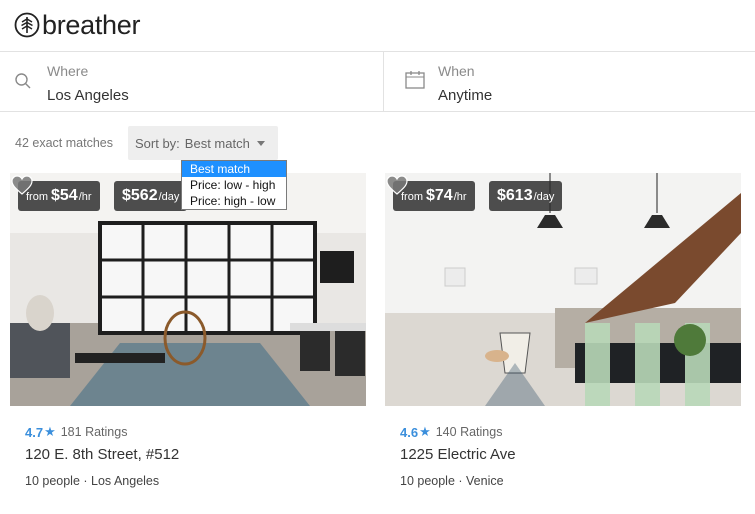 Image resolution: width=755 pixels, height=514 pixels. Describe the element at coordinates (570, 432) in the screenshot. I see `rating-row: 4.6 ★ 140 Ratings` at that location.